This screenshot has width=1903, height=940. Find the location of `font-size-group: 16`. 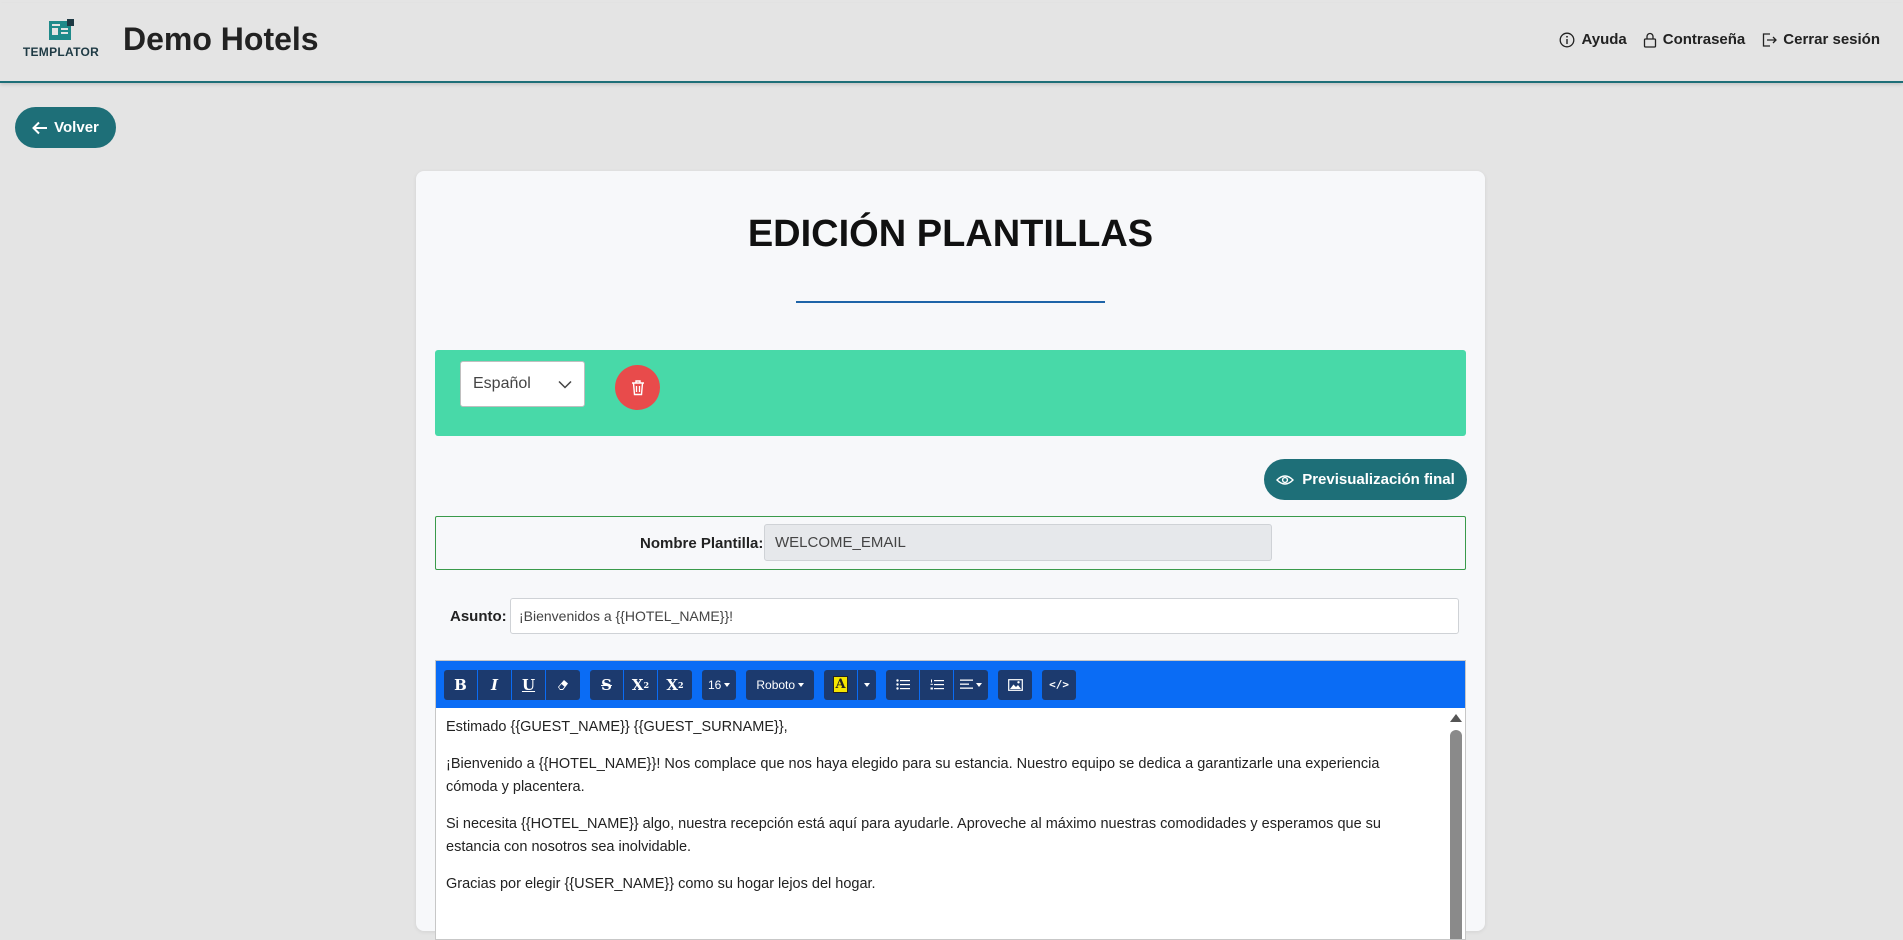

font-size-group: 16 is located at coordinates (719, 684).